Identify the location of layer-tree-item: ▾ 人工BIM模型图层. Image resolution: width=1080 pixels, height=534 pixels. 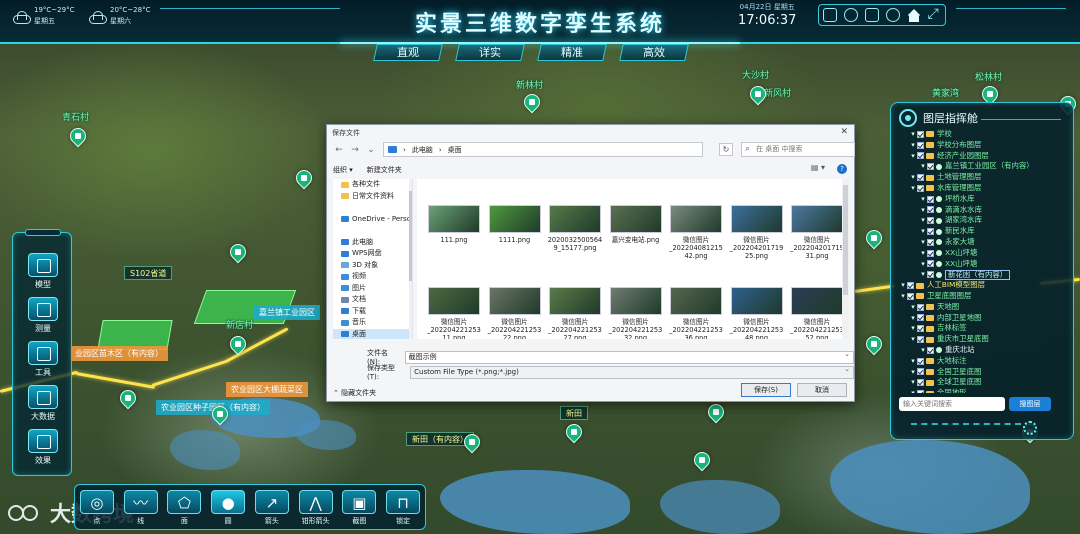
(984, 285).